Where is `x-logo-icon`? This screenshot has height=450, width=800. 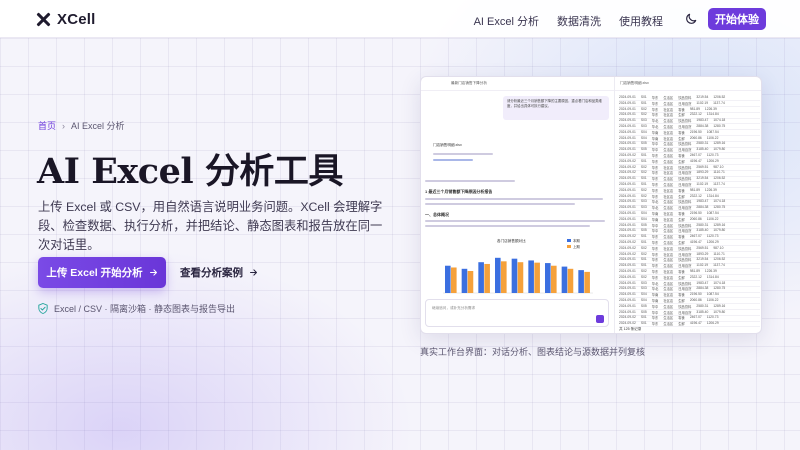 x-logo-icon is located at coordinates (43, 19).